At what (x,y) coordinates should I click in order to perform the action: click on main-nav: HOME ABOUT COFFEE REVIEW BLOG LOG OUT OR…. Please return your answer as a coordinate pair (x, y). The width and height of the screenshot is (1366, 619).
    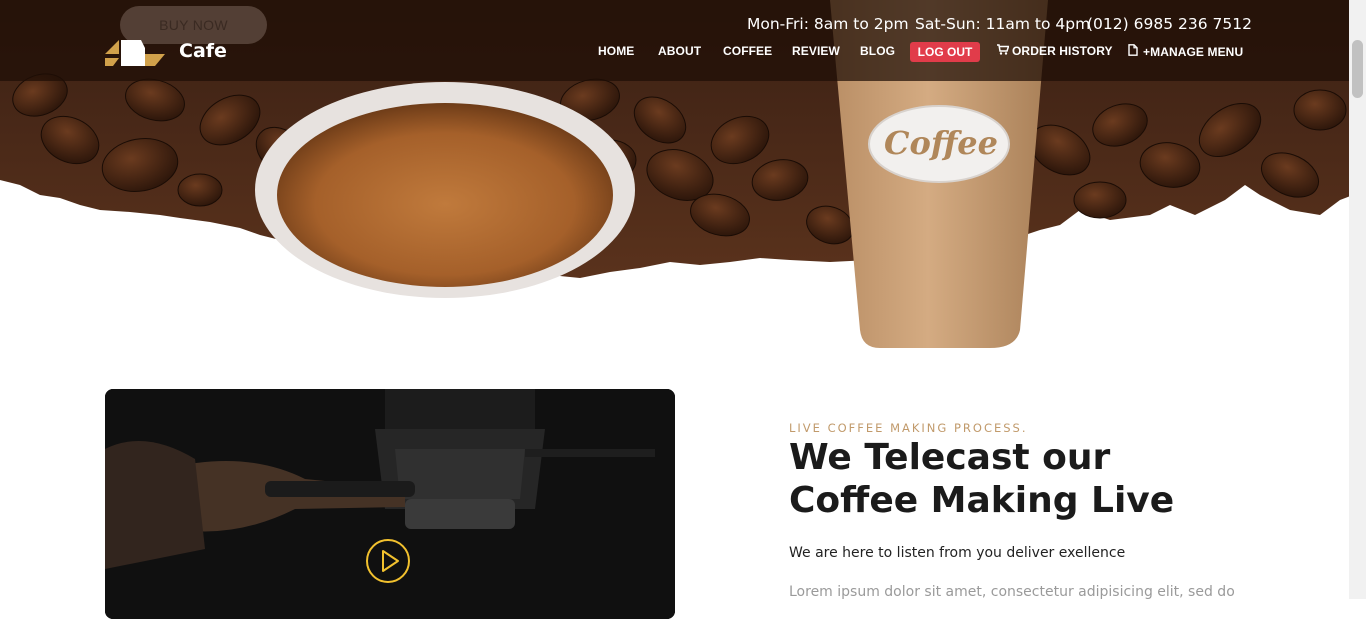
    Looking at the image, I should click on (683, 53).